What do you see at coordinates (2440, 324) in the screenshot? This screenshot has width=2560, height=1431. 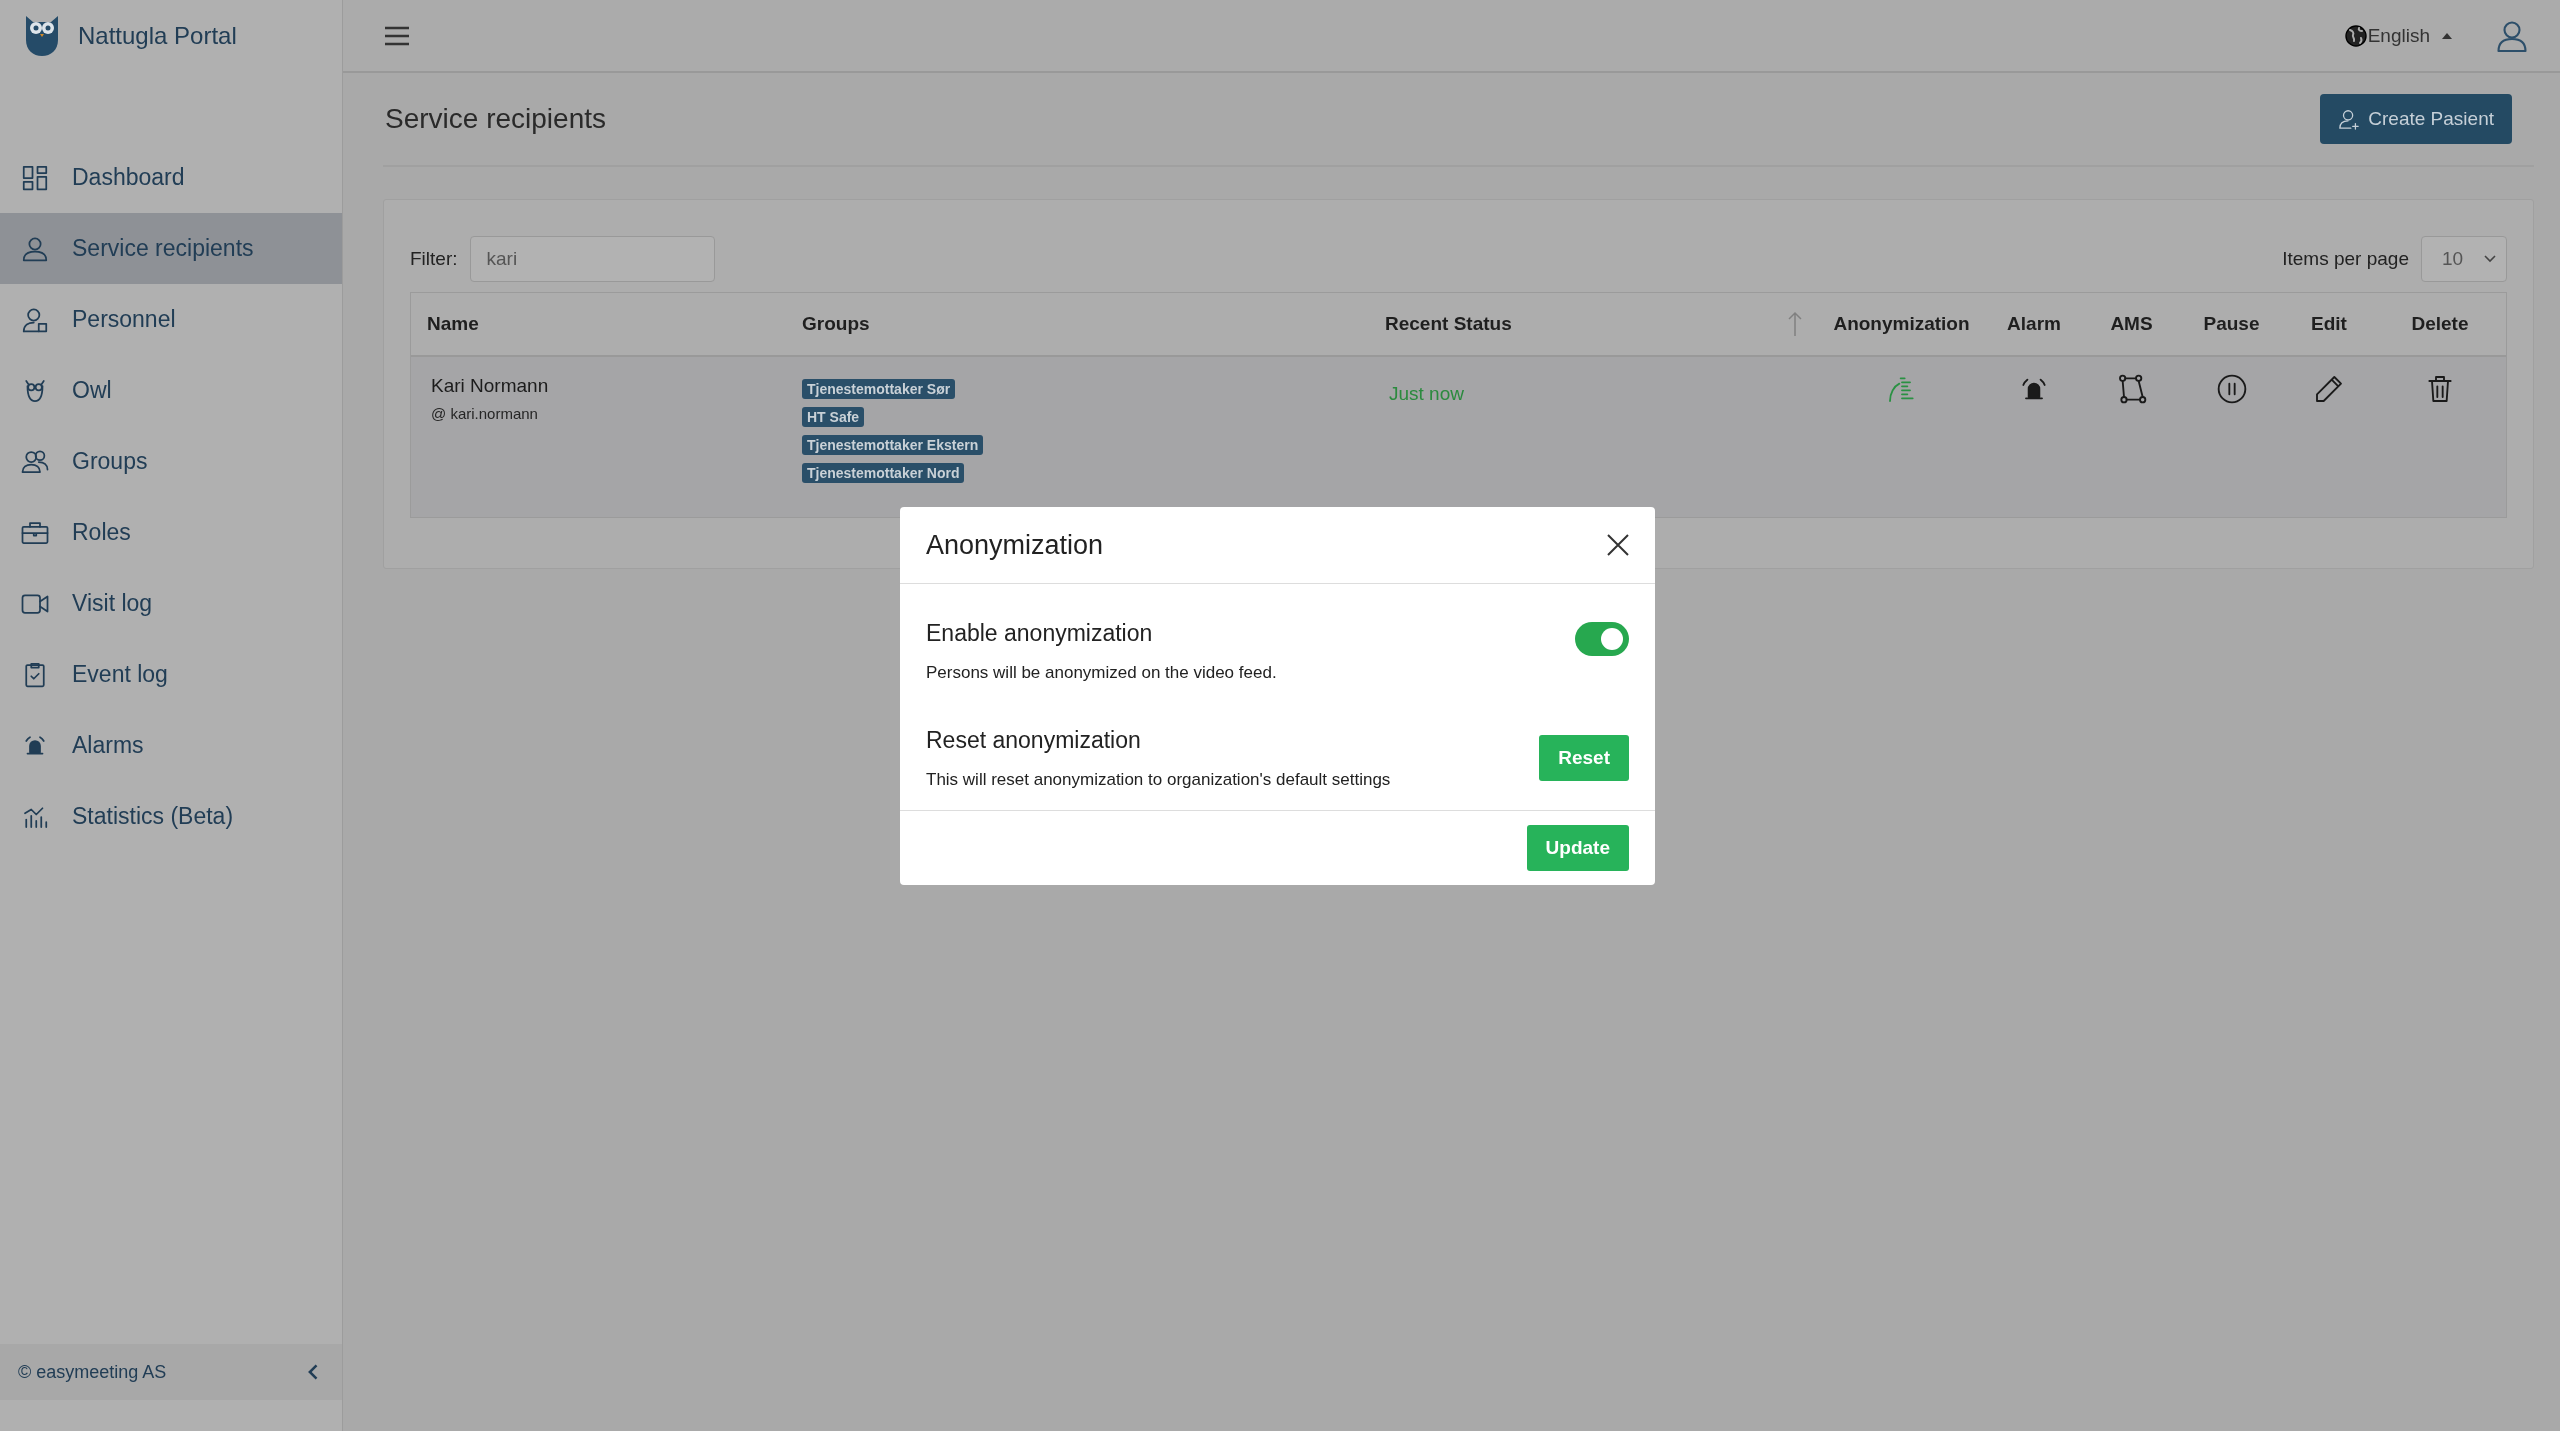 I see `column-header: Delete` at bounding box center [2440, 324].